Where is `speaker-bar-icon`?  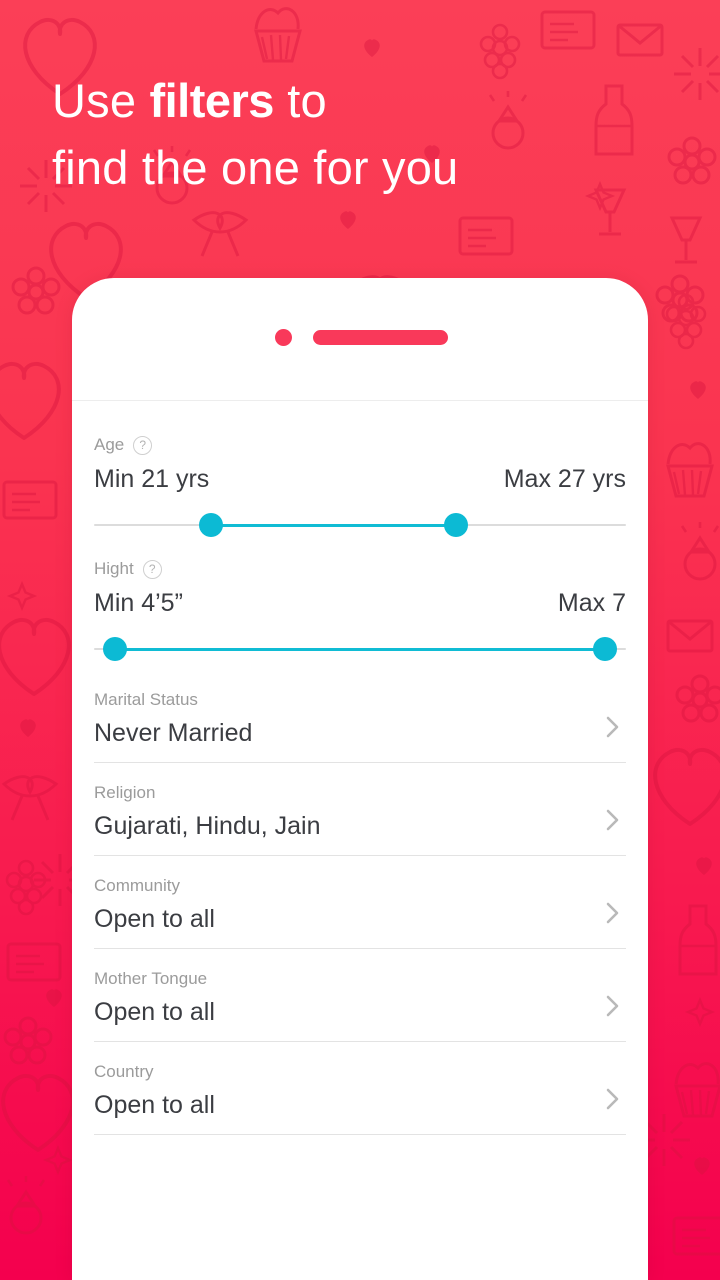 speaker-bar-icon is located at coordinates (380, 337).